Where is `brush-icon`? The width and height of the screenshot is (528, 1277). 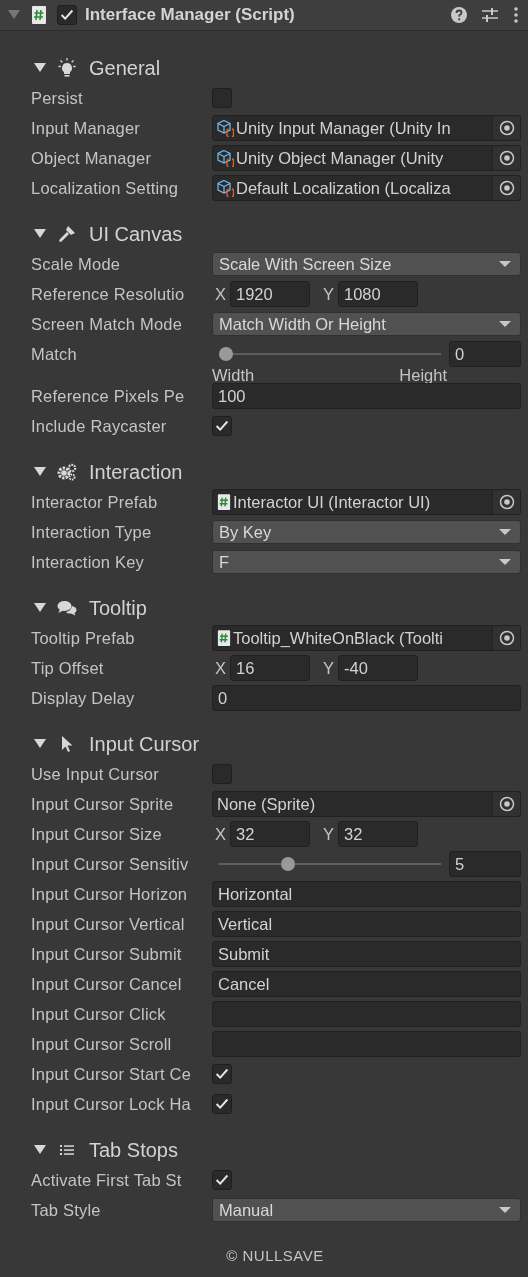 brush-icon is located at coordinates (67, 234).